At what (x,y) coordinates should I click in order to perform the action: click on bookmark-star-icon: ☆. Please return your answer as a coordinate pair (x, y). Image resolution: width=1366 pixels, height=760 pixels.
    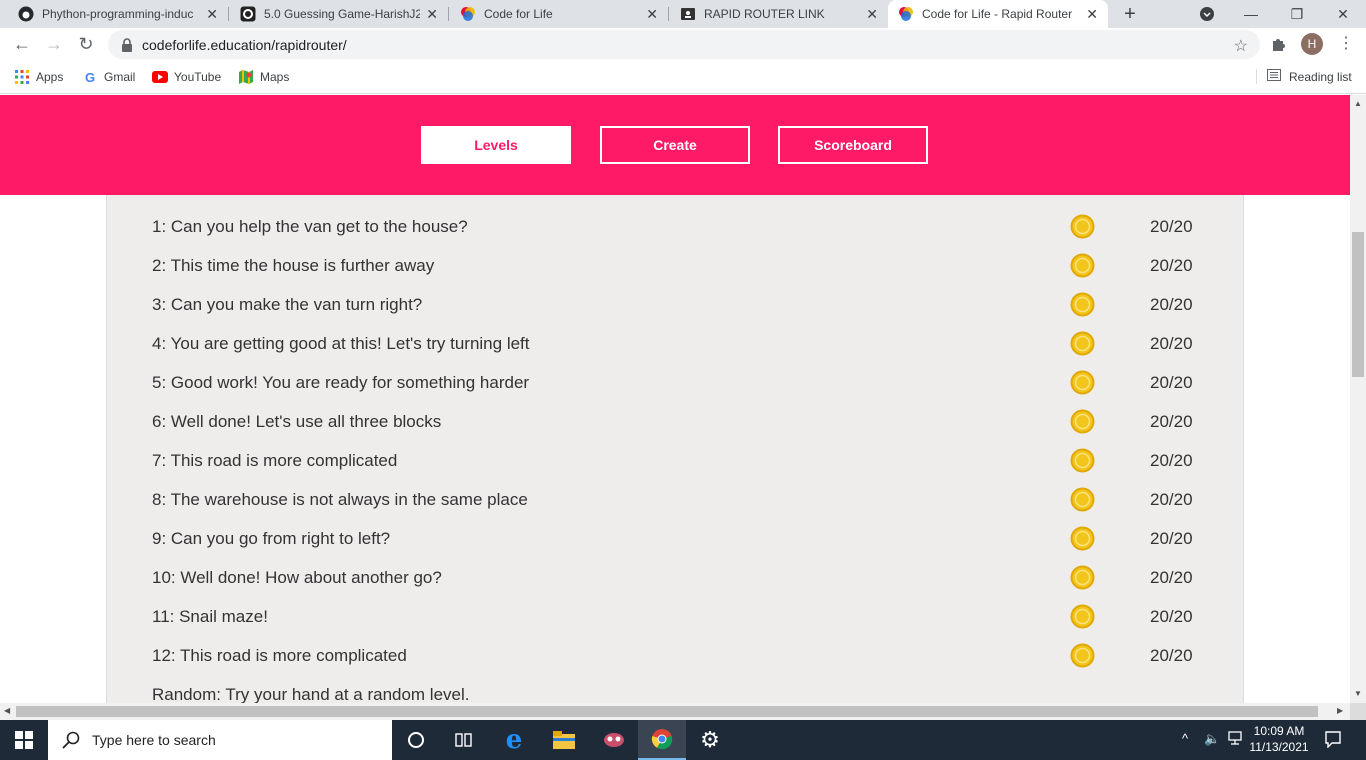
    Looking at the image, I should click on (1241, 46).